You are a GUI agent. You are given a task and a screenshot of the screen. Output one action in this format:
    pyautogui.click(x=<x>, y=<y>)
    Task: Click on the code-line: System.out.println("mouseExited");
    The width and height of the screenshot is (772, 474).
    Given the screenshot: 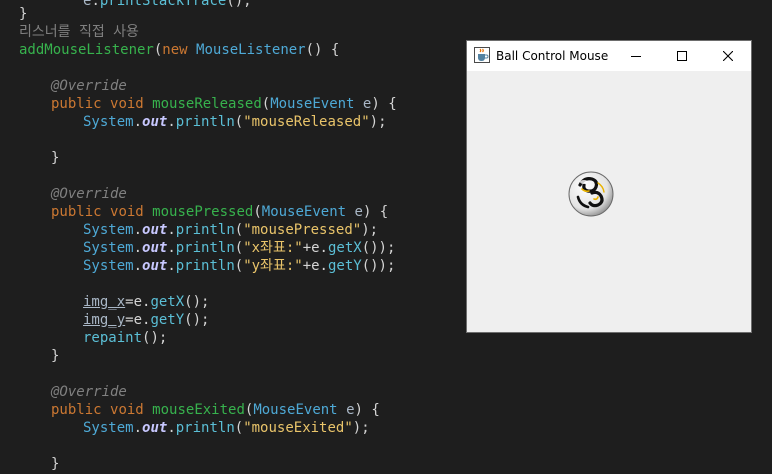 What is the action you would take?
    pyautogui.click(x=226, y=428)
    